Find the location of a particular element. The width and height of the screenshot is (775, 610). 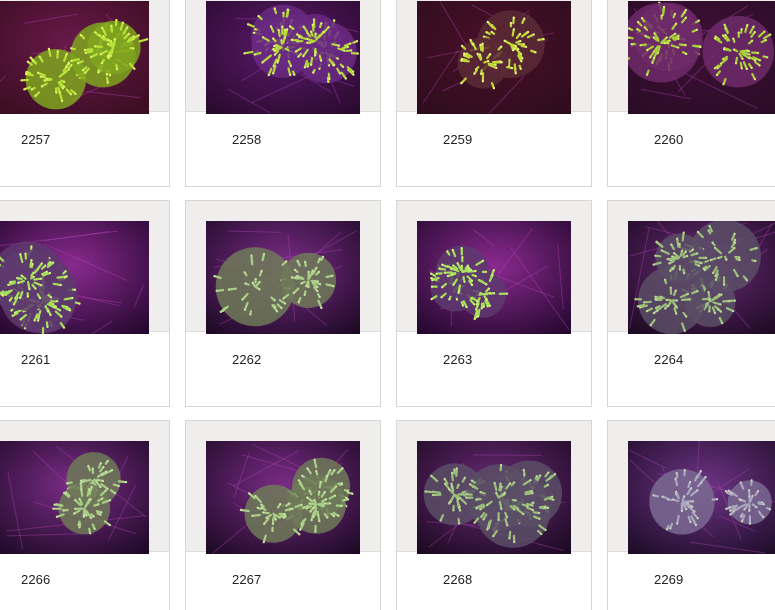

item-number: 2259 is located at coordinates (457, 139).